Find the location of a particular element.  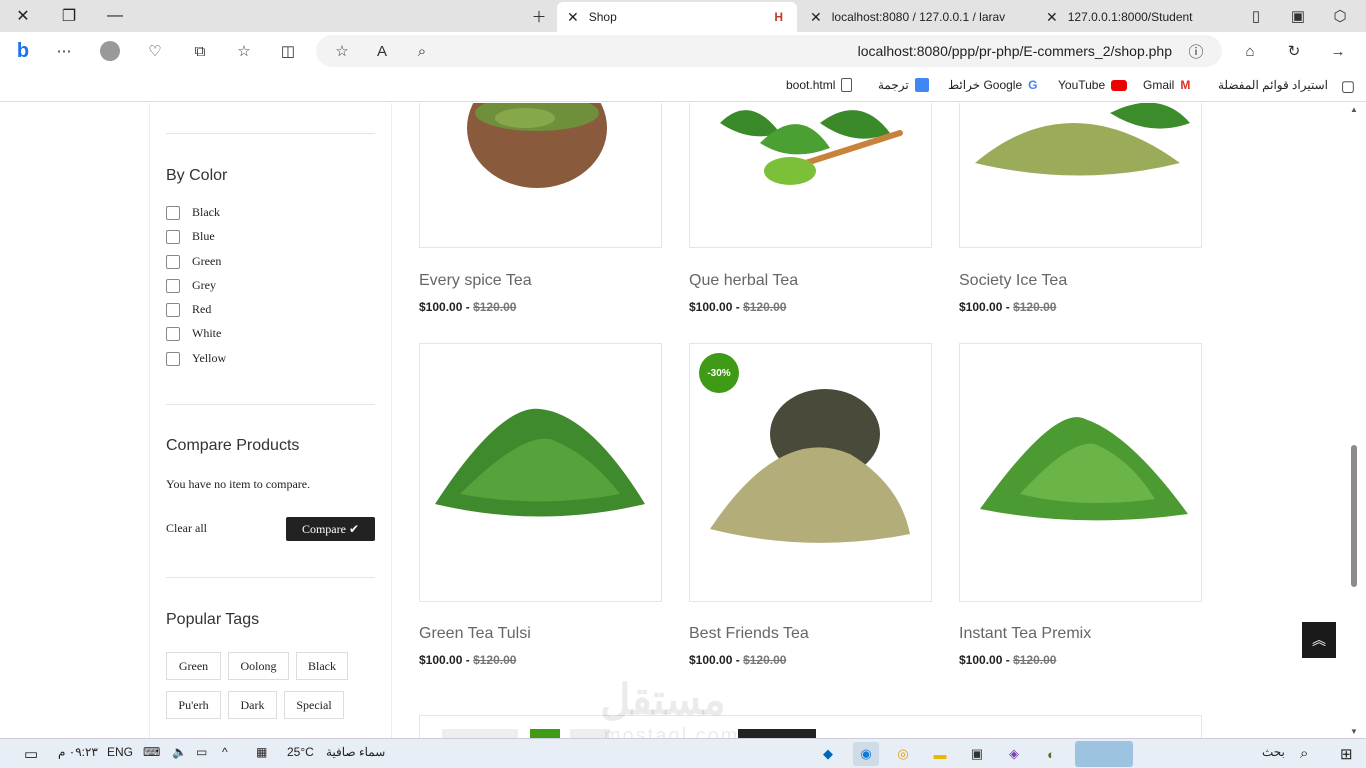

scroll-up-icon: ▲ is located at coordinates (1354, 109).